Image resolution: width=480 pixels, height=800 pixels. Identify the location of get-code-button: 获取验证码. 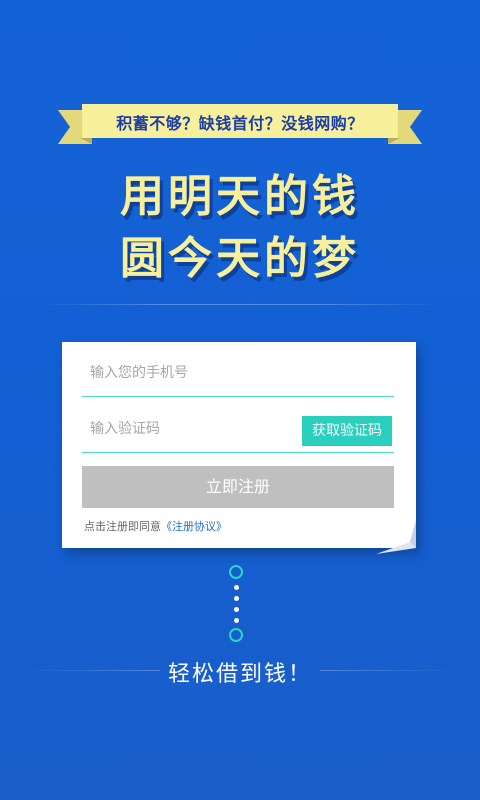
(347, 431).